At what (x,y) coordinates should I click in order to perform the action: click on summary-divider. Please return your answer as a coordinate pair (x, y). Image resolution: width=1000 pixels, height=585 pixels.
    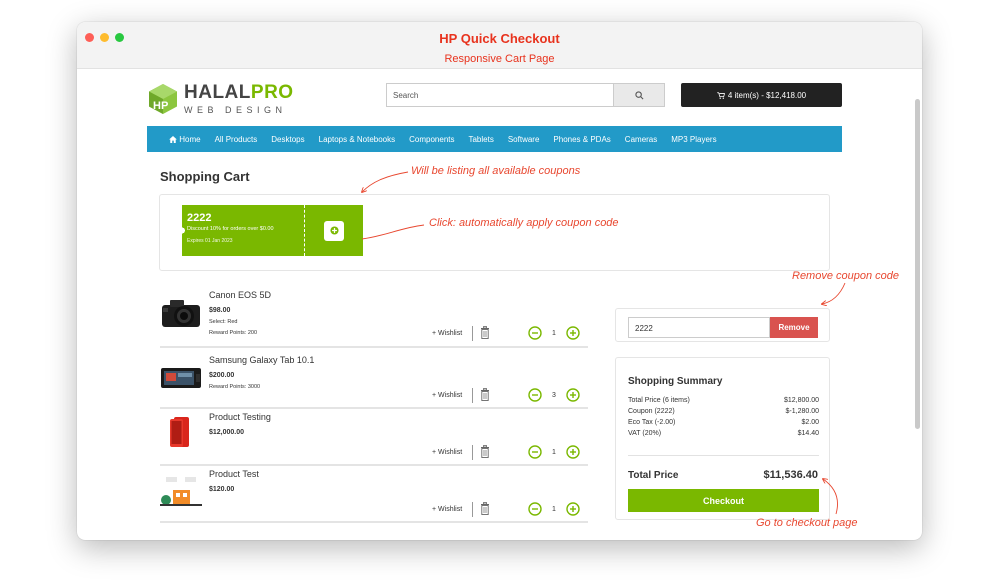
    Looking at the image, I should click on (723, 455).